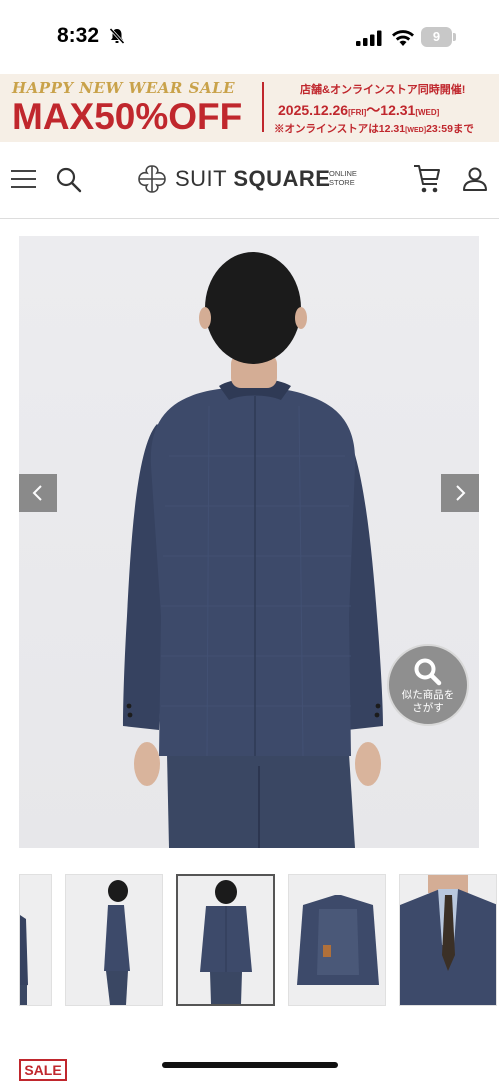  I want to click on battery-level: 9, so click(436, 36).